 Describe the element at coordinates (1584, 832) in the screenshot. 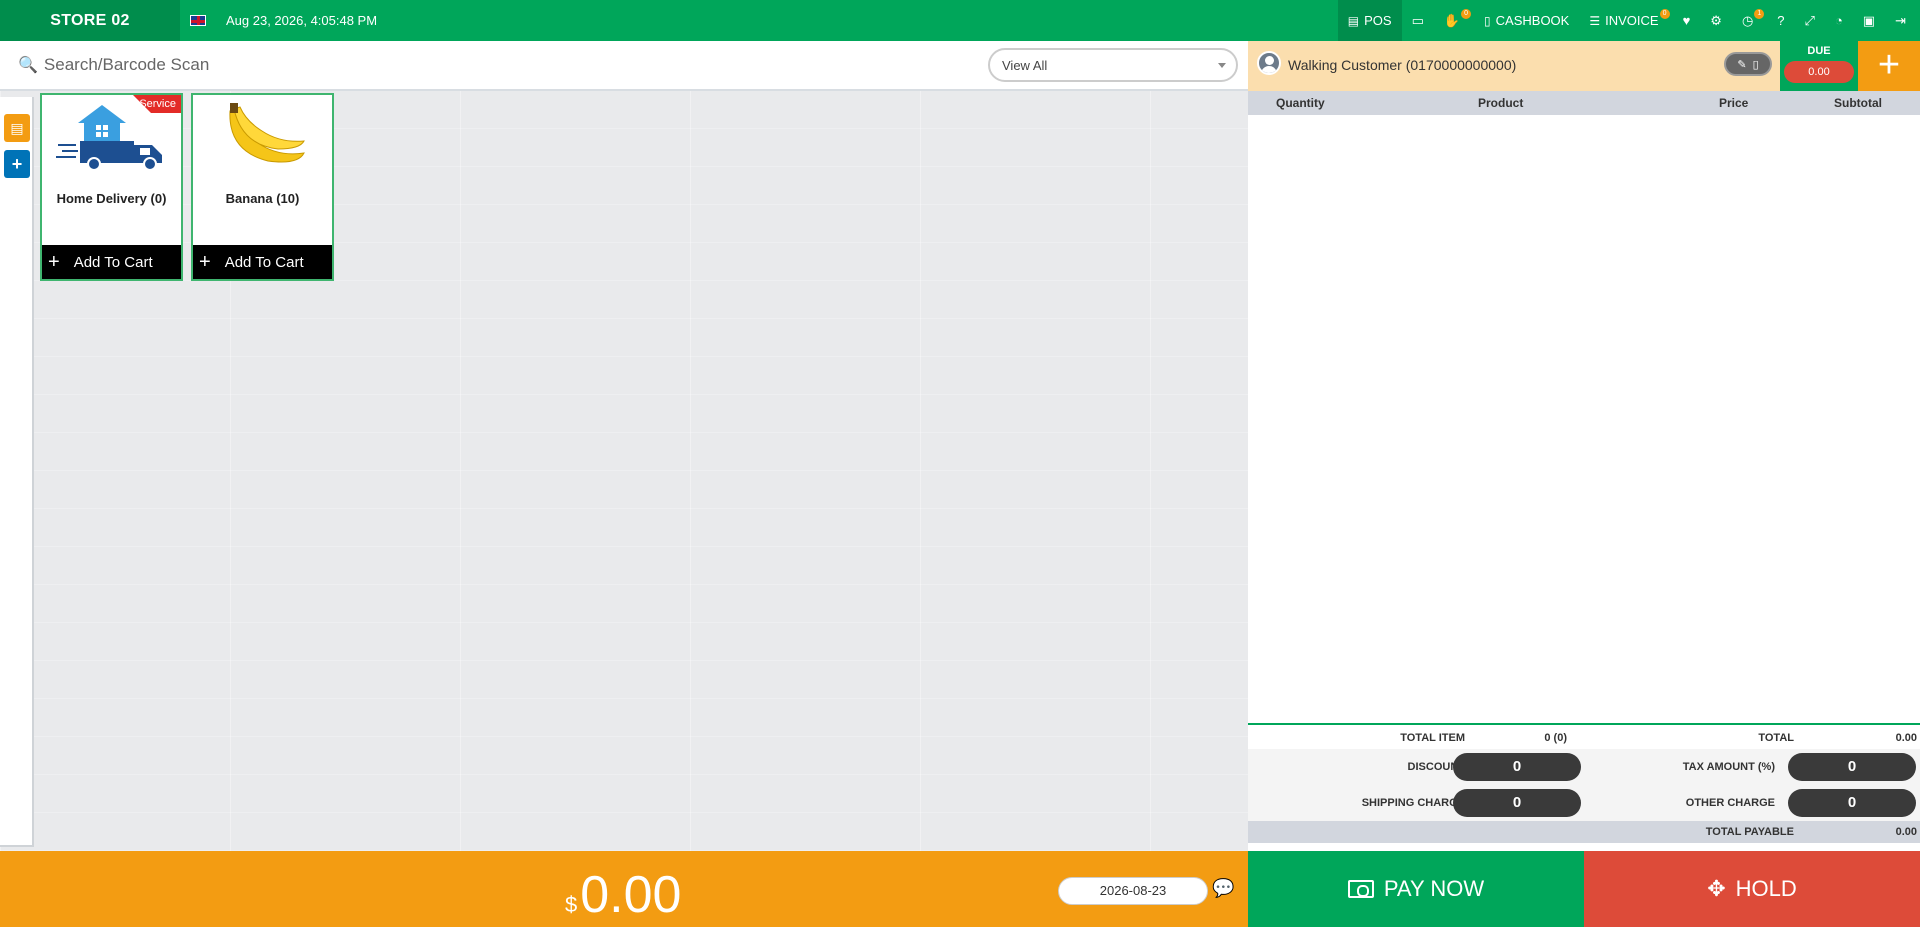

I see `total-payable-row: TOTAL PAYABLE 0.00` at that location.